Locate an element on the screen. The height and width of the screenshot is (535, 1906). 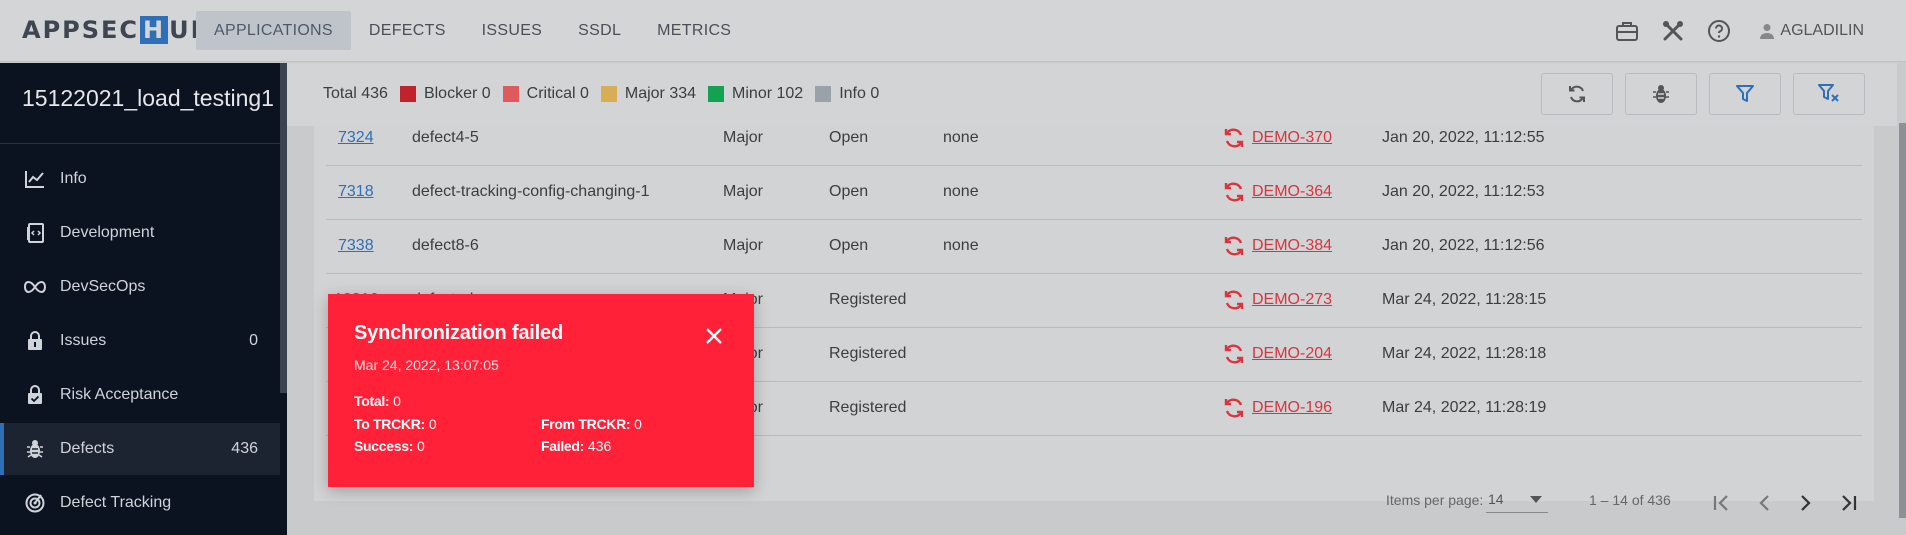
sidebar-item-label: Risk Acceptance is located at coordinates (119, 394).